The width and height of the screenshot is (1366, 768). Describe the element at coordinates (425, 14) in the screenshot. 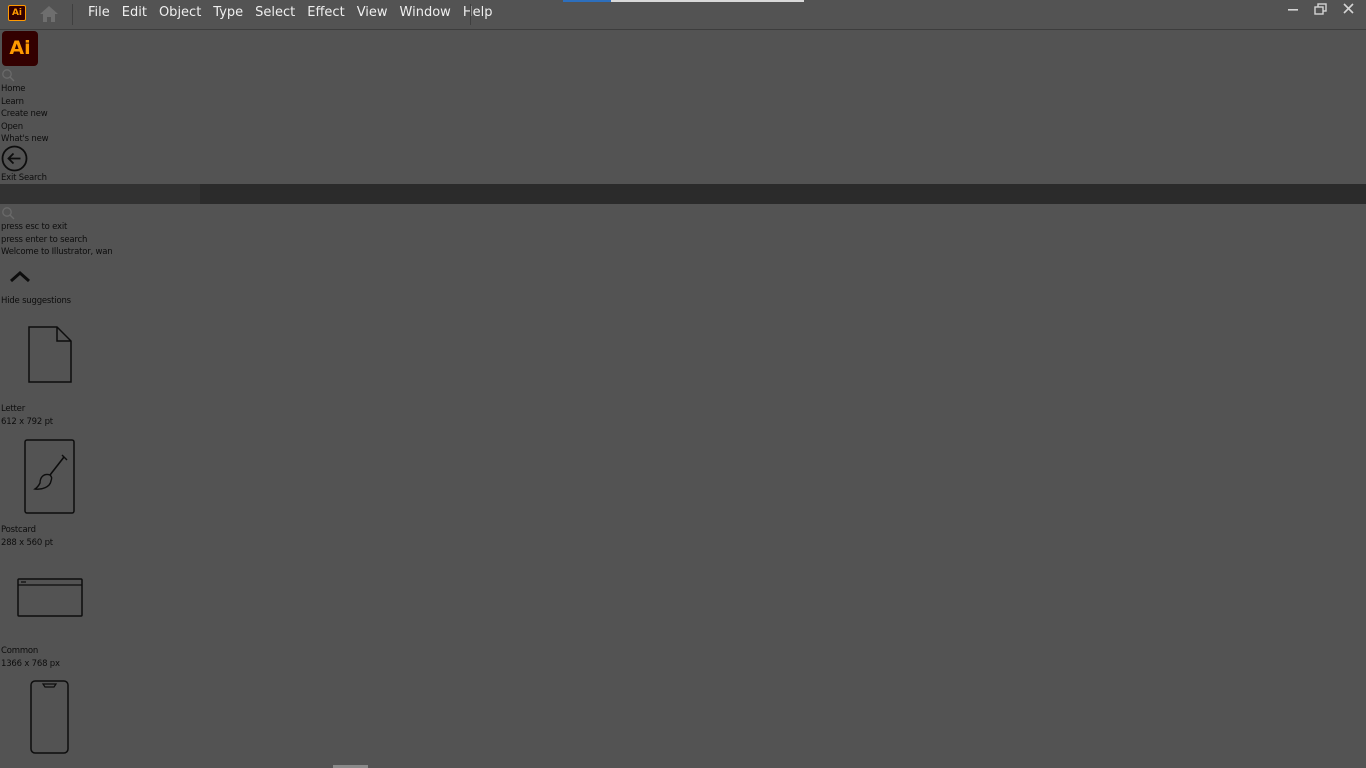

I see `menu-window: Window` at that location.